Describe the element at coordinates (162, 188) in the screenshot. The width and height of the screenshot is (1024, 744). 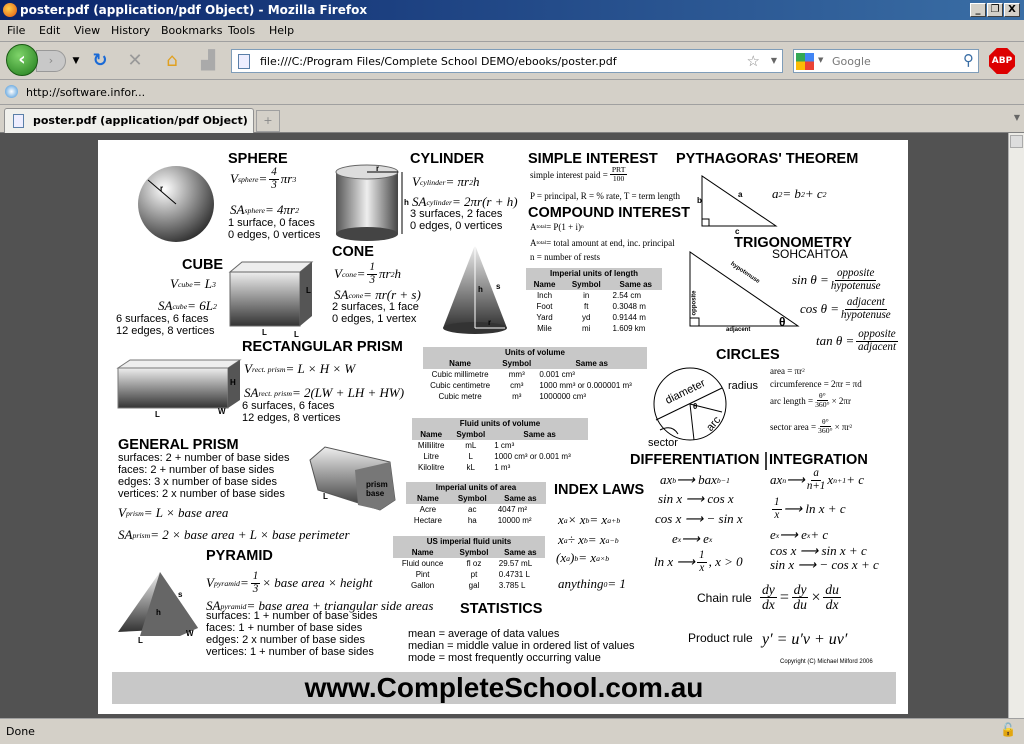
I see `label-sphere_r: r` at that location.